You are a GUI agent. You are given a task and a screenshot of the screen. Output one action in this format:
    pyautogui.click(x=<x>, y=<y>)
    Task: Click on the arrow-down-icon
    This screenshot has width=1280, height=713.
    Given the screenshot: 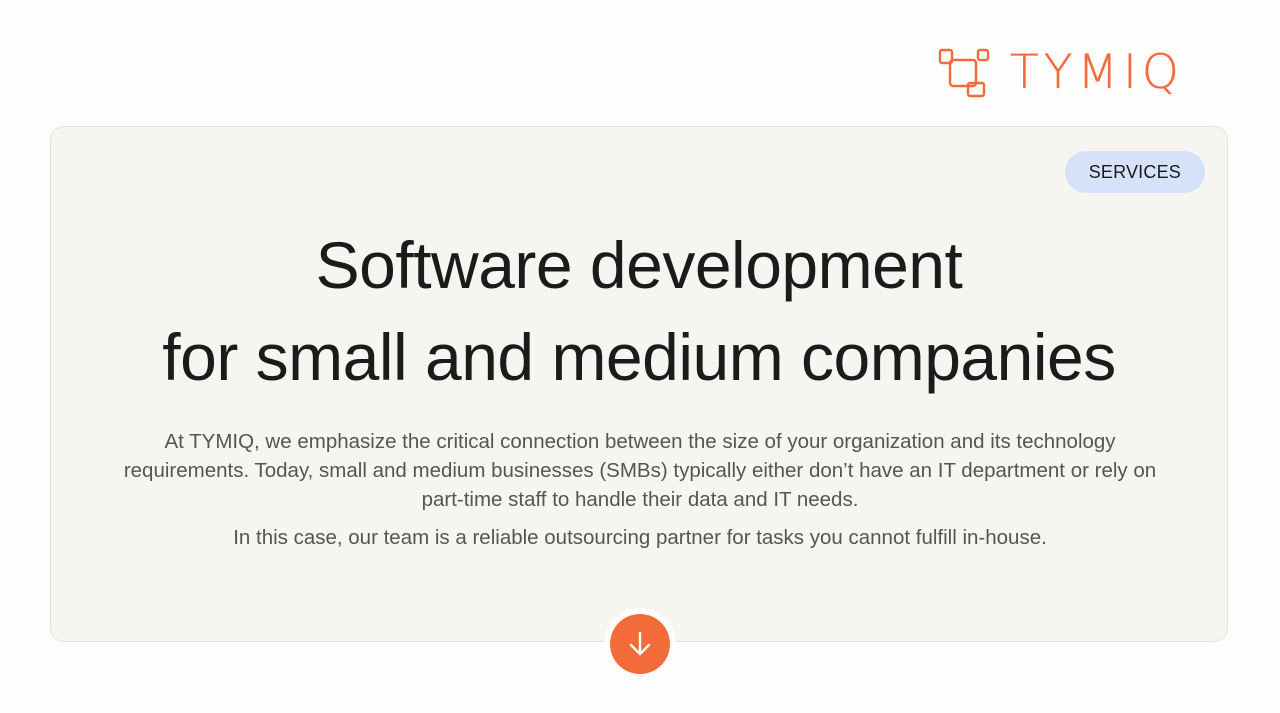 What is the action you would take?
    pyautogui.click(x=640, y=643)
    